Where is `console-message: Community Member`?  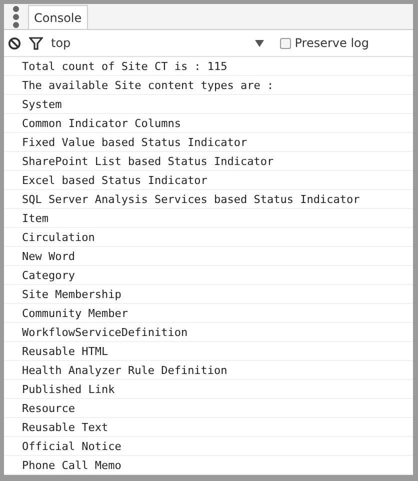 console-message: Community Member is located at coordinates (208, 313).